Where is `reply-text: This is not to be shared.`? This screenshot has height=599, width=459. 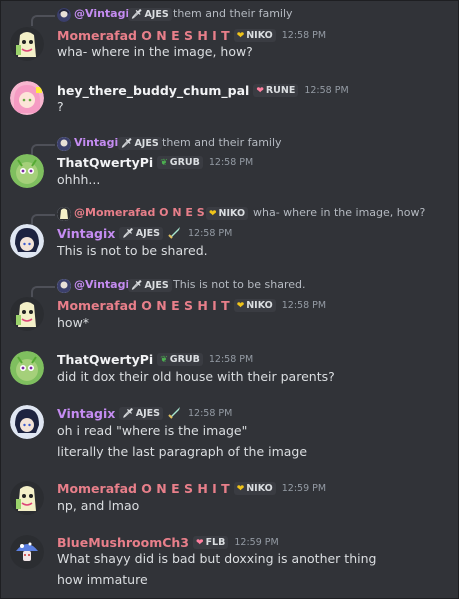
reply-text: This is not to be shared. is located at coordinates (239, 284).